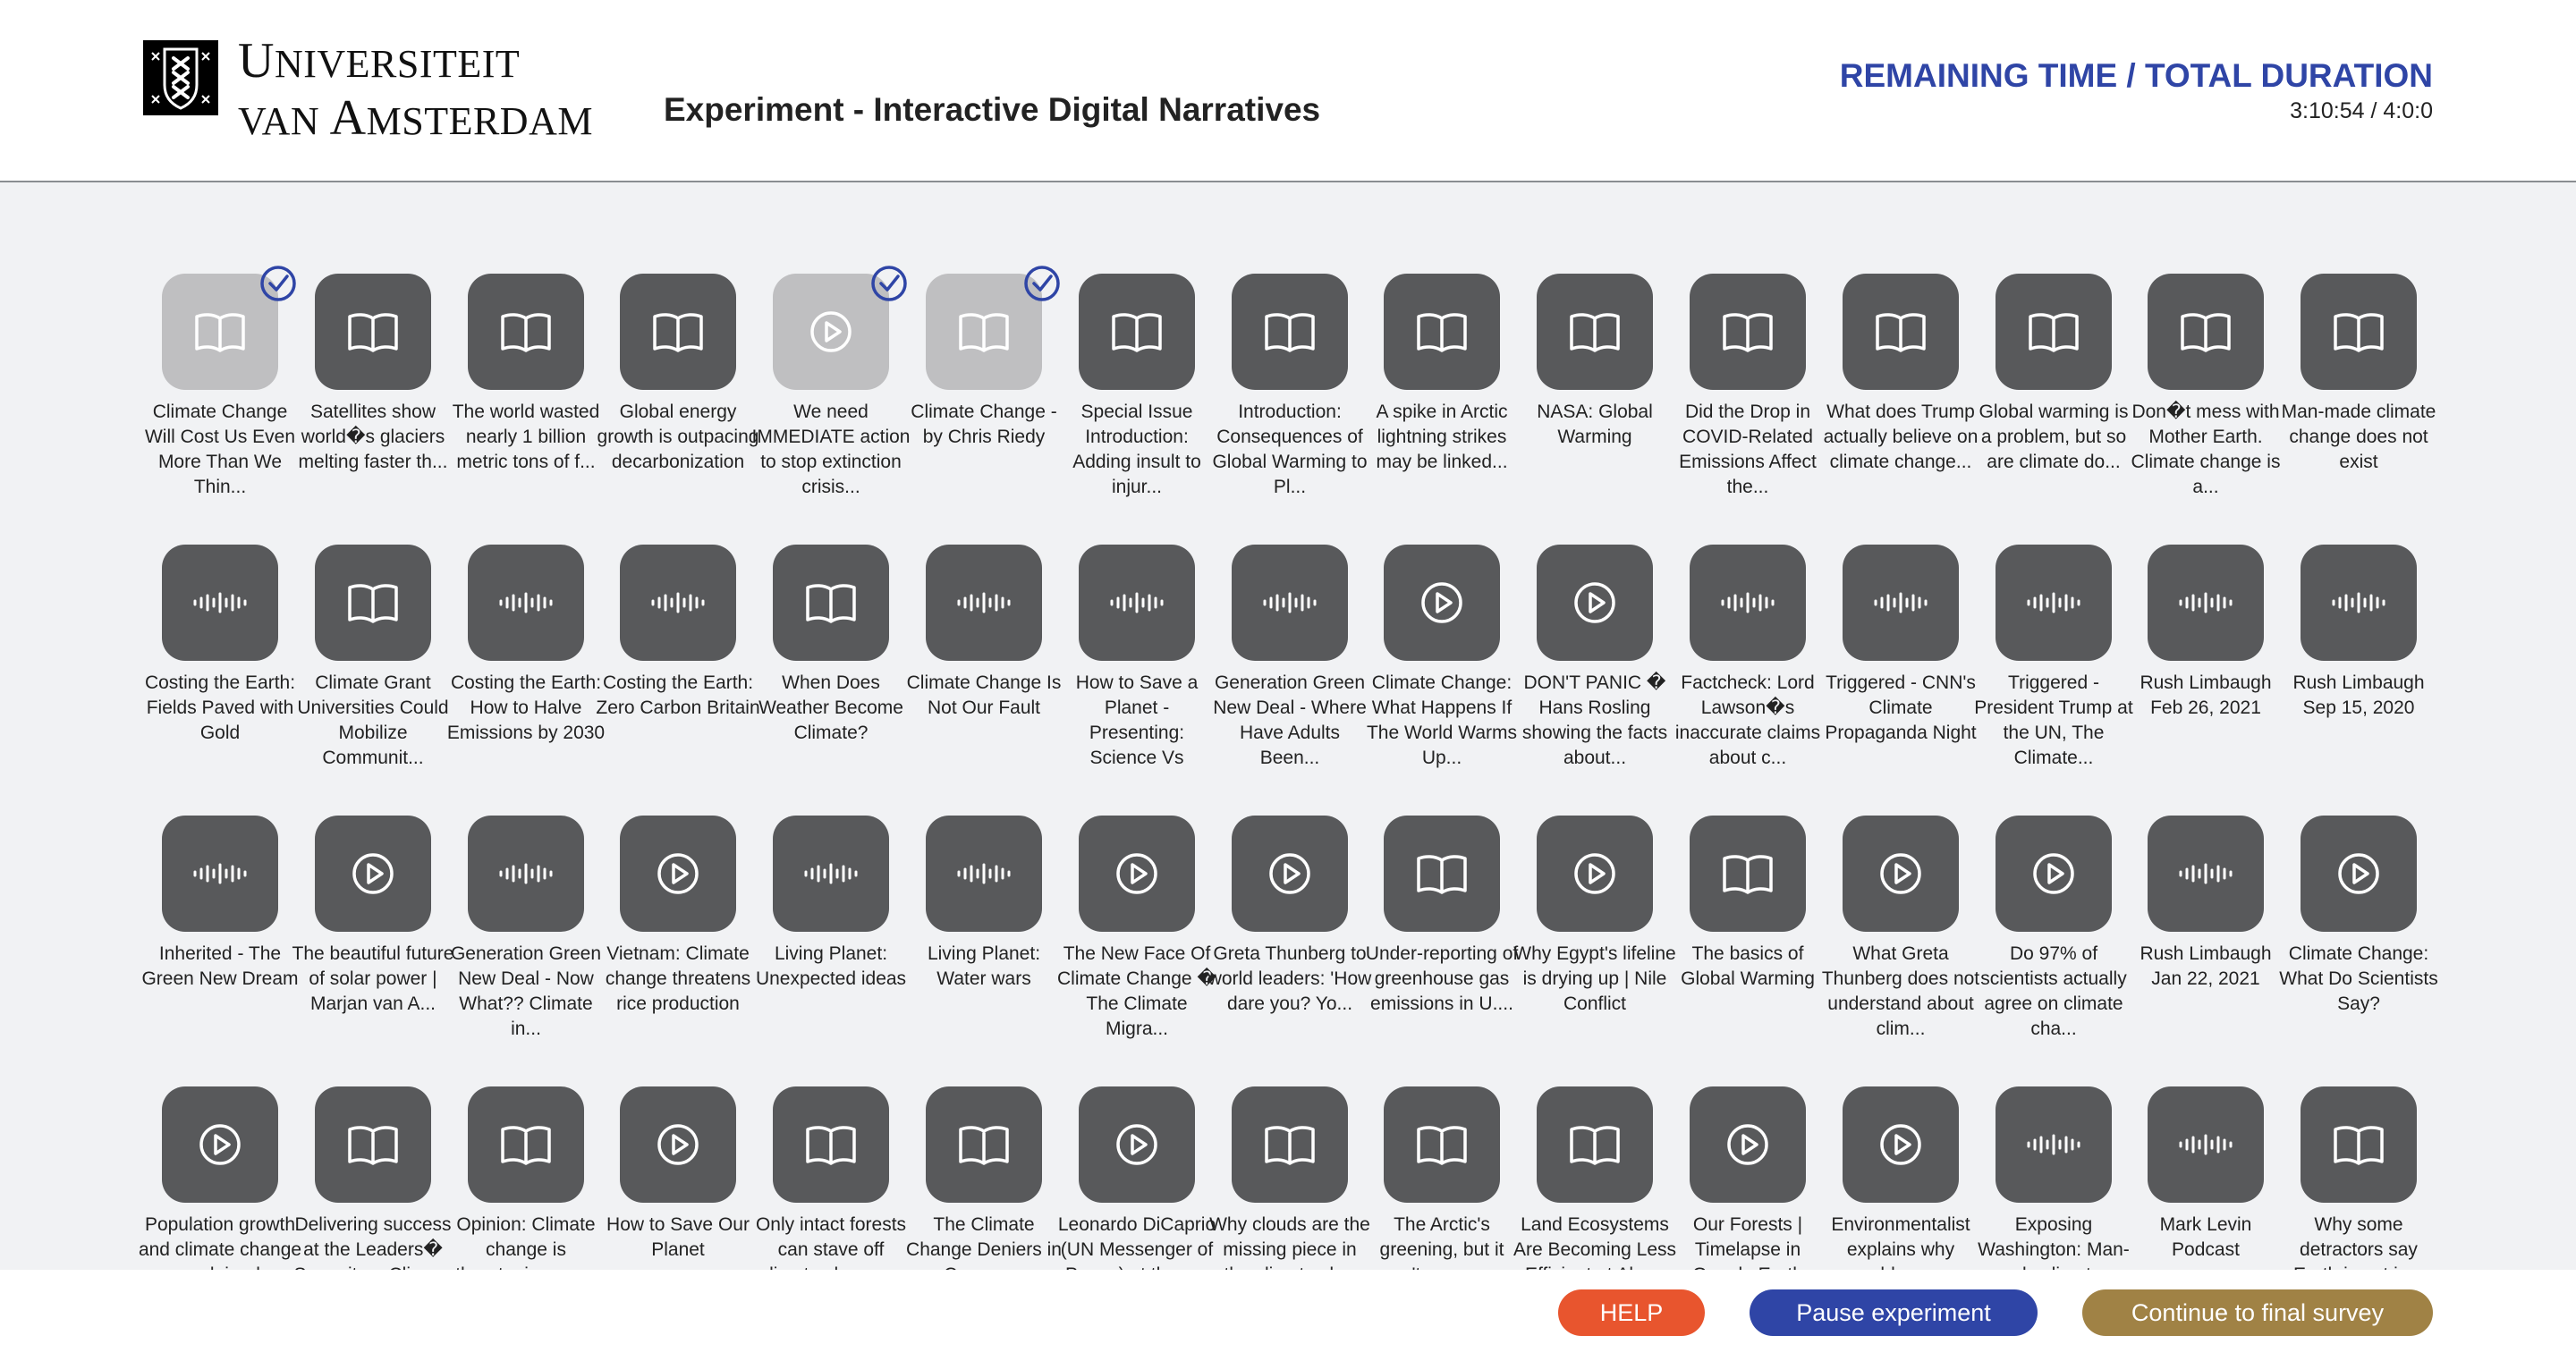 The image size is (2576, 1361). What do you see at coordinates (1894, 1312) in the screenshot?
I see `pause-experiment-button: Pause experiment` at bounding box center [1894, 1312].